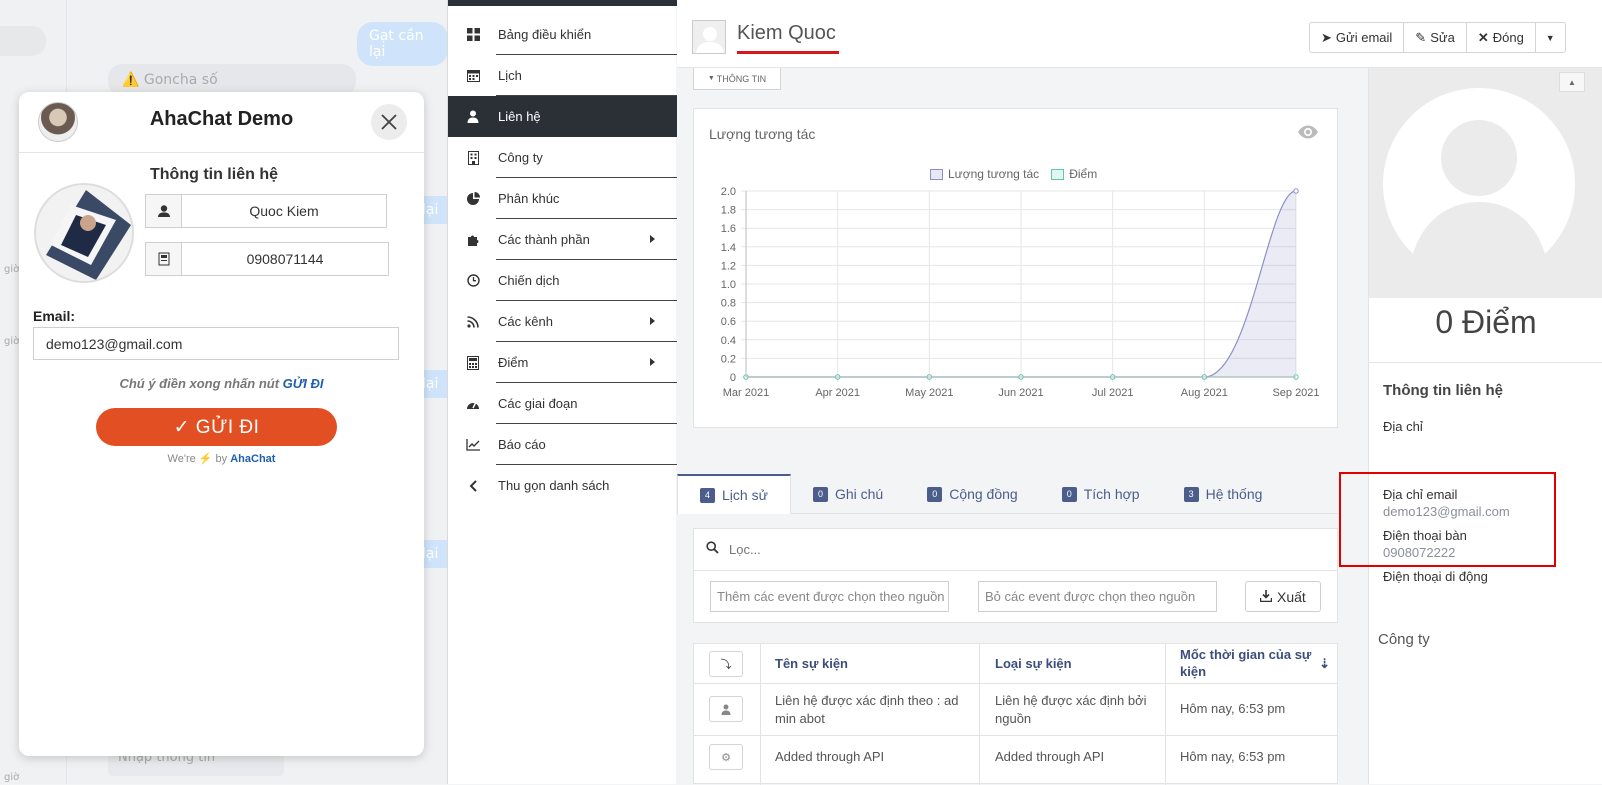  I want to click on data-point, so click(1296, 191).